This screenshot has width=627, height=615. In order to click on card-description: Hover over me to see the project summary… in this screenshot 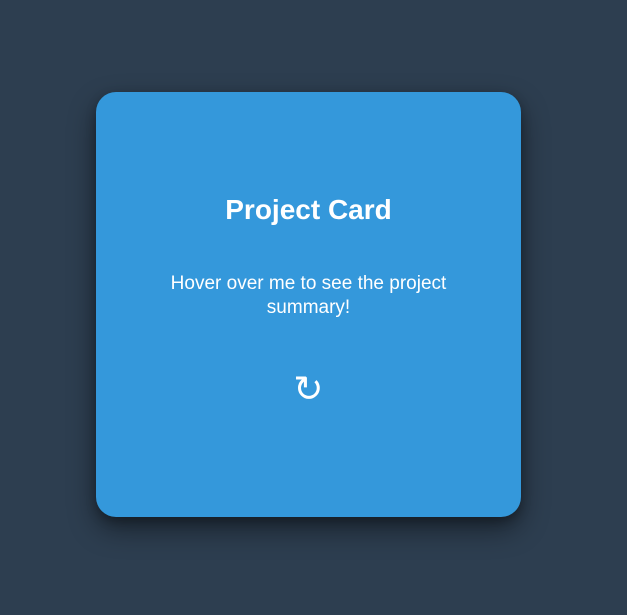, I will do `click(308, 295)`.